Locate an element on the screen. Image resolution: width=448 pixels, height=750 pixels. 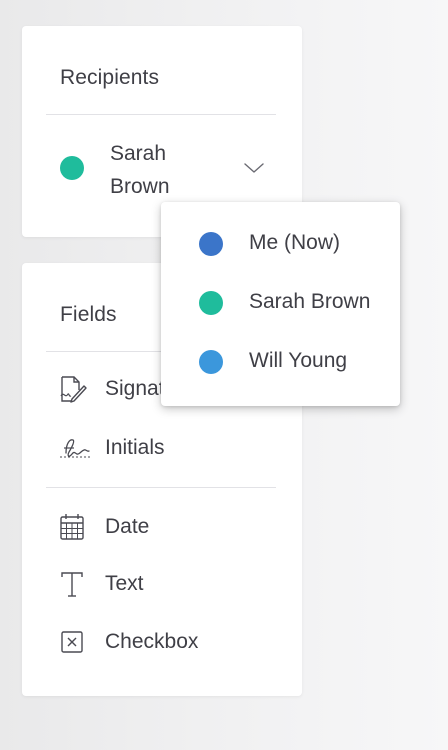
field-label-date: Date is located at coordinates (127, 526).